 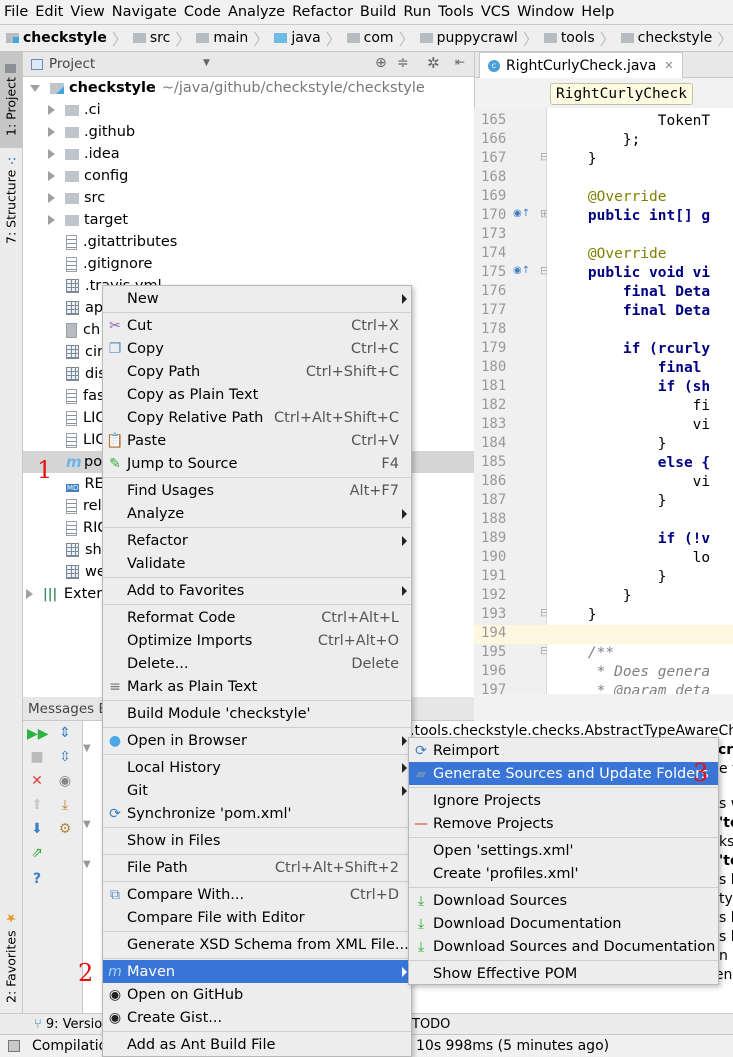 I want to click on menu-item-cut: ✂ Cut Ctrl+X, so click(x=257, y=325).